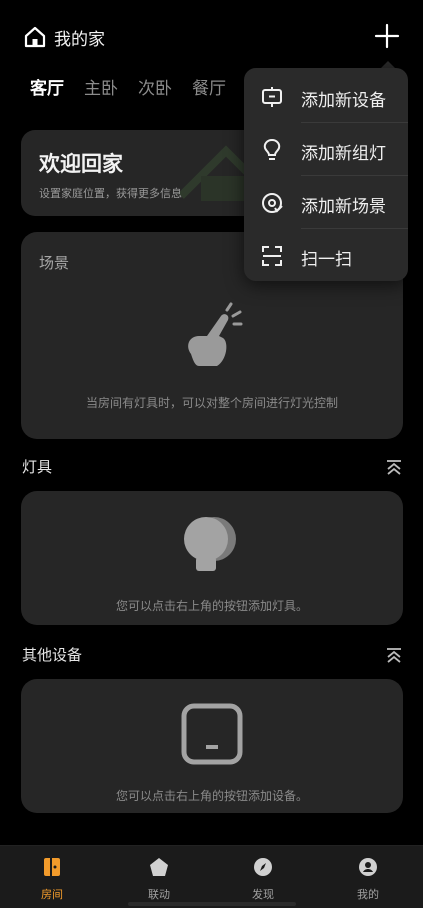 This screenshot has height=908, width=423. What do you see at coordinates (52, 879) in the screenshot?
I see `nav-rooms: 房间` at bounding box center [52, 879].